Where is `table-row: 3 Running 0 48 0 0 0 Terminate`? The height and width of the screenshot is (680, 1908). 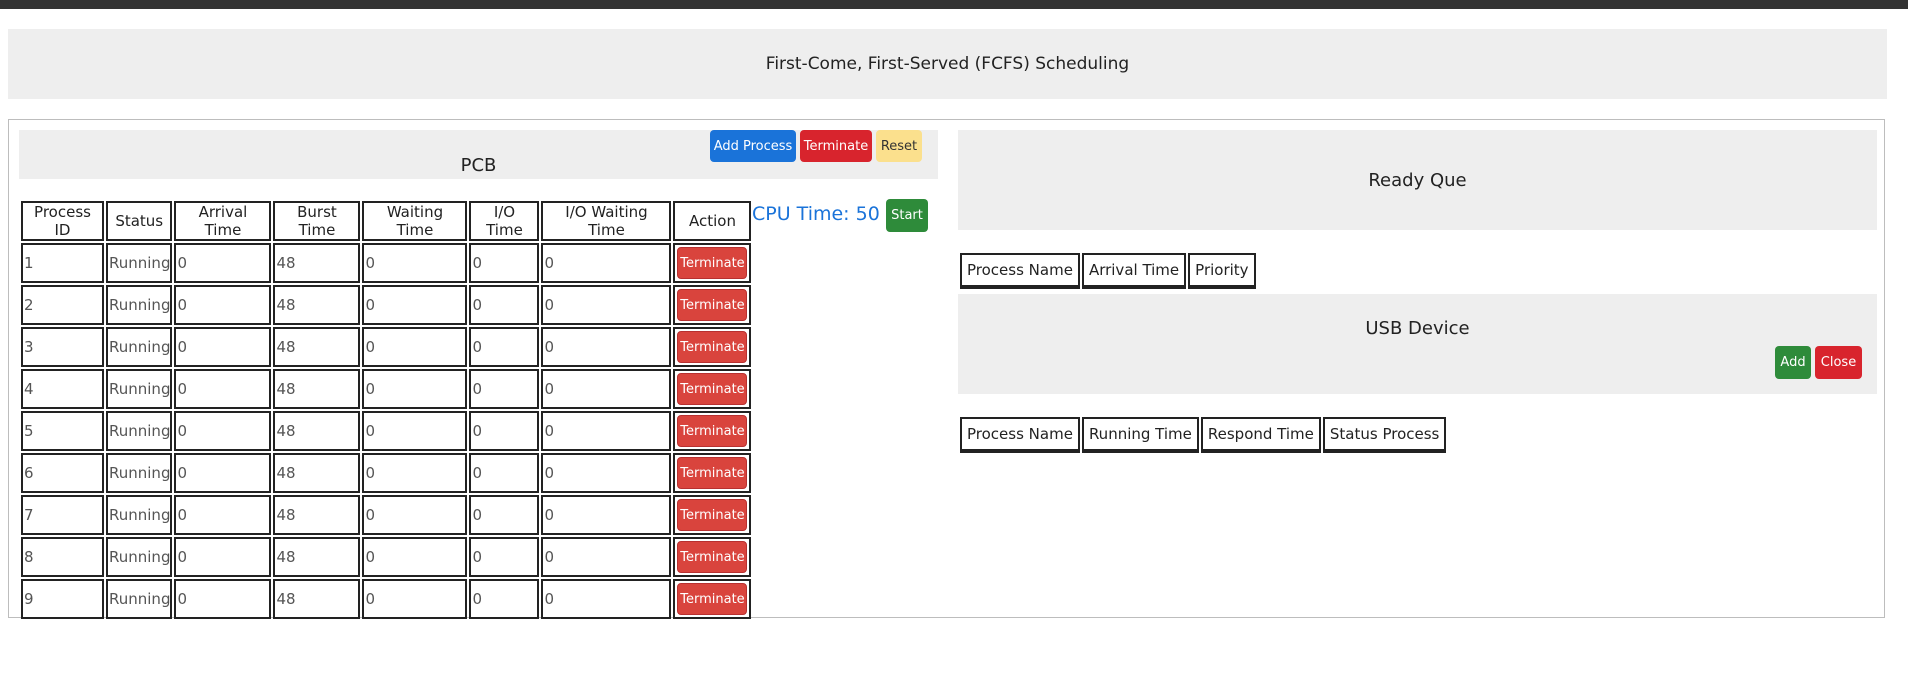 table-row: 3 Running 0 48 0 0 0 Terminate is located at coordinates (386, 347).